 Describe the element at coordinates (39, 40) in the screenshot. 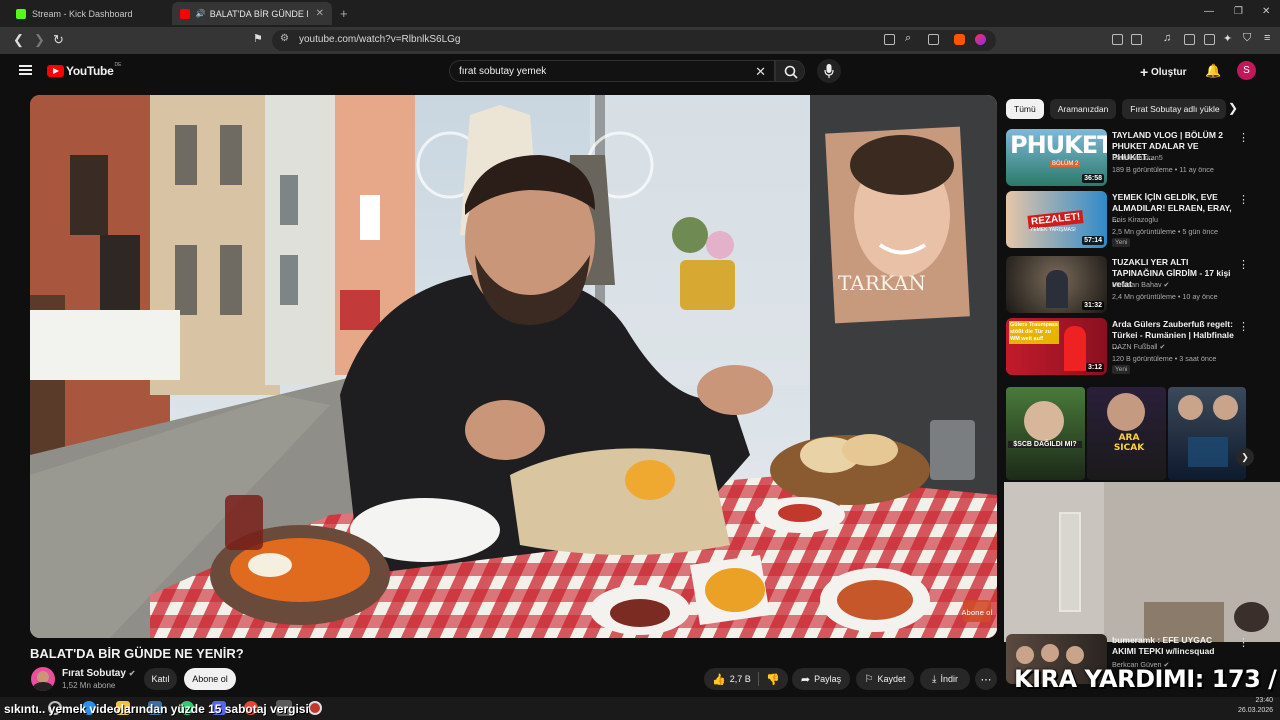

I see `forward-icon: ❯` at that location.